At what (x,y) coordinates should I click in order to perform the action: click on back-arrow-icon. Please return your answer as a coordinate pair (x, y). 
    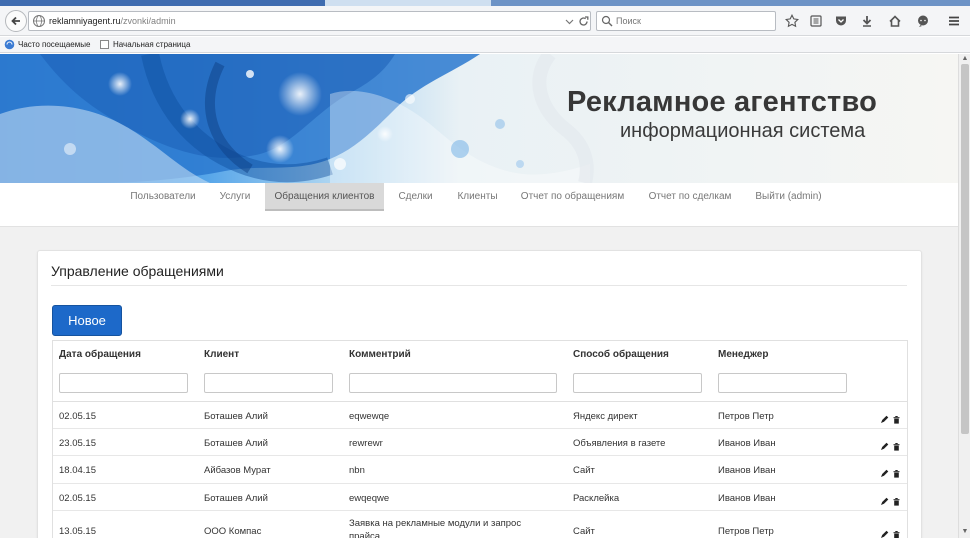
    Looking at the image, I should click on (15, 21).